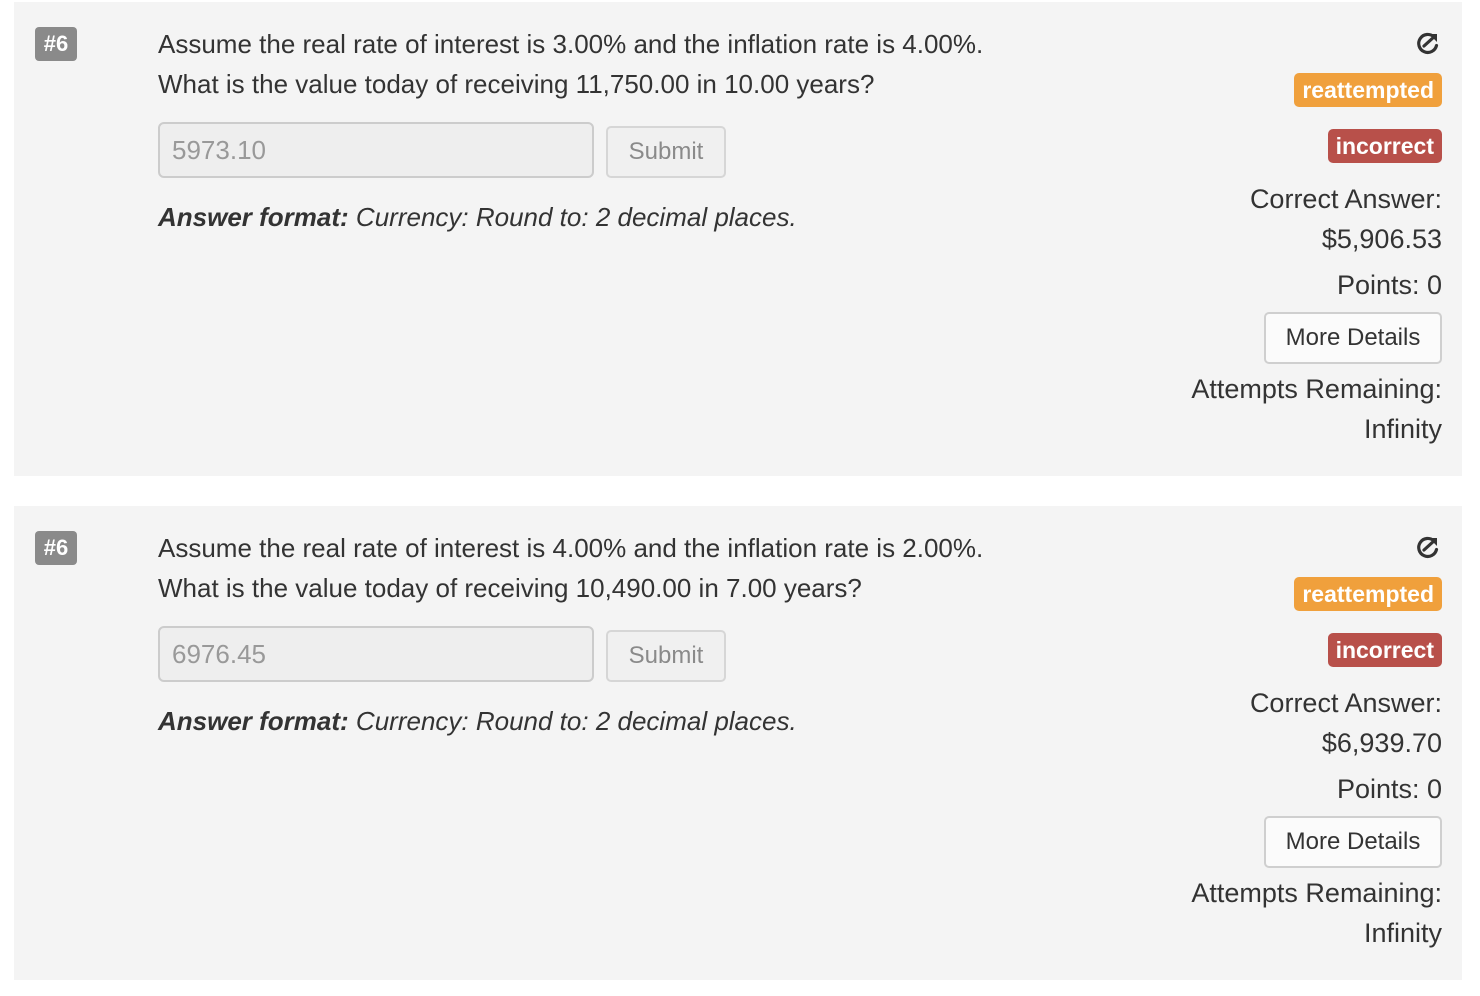  Describe the element at coordinates (1381, 239) in the screenshot. I see `correct-answer-value: $5,906.53` at that location.